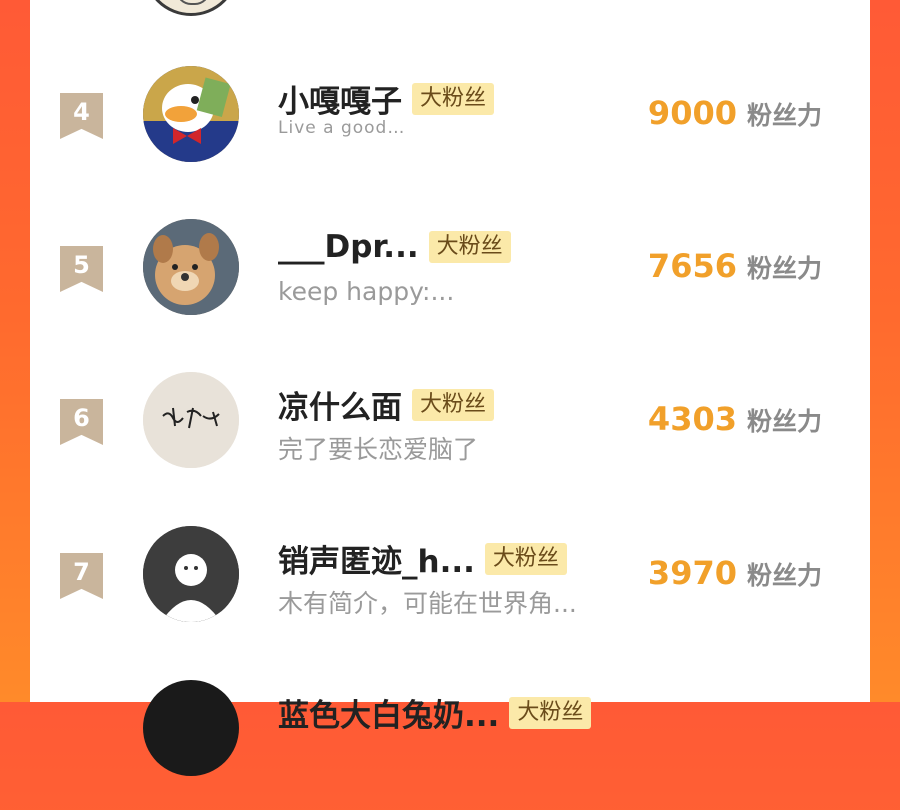  I want to click on ranking-row: 5 ___Dpr... 大粉丝 keep happy:... 7656 粉丝力, so click(450, 284).